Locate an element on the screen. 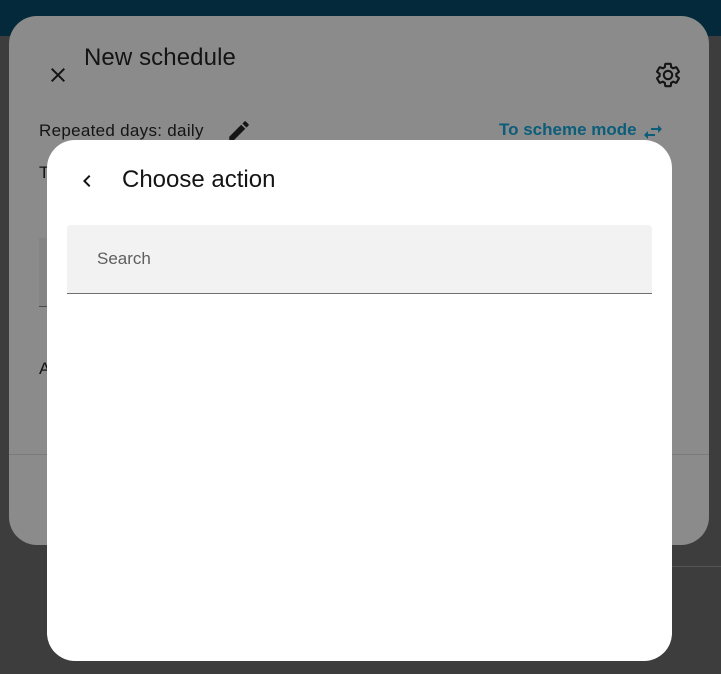 The image size is (721, 674). gear-icon is located at coordinates (668, 75).